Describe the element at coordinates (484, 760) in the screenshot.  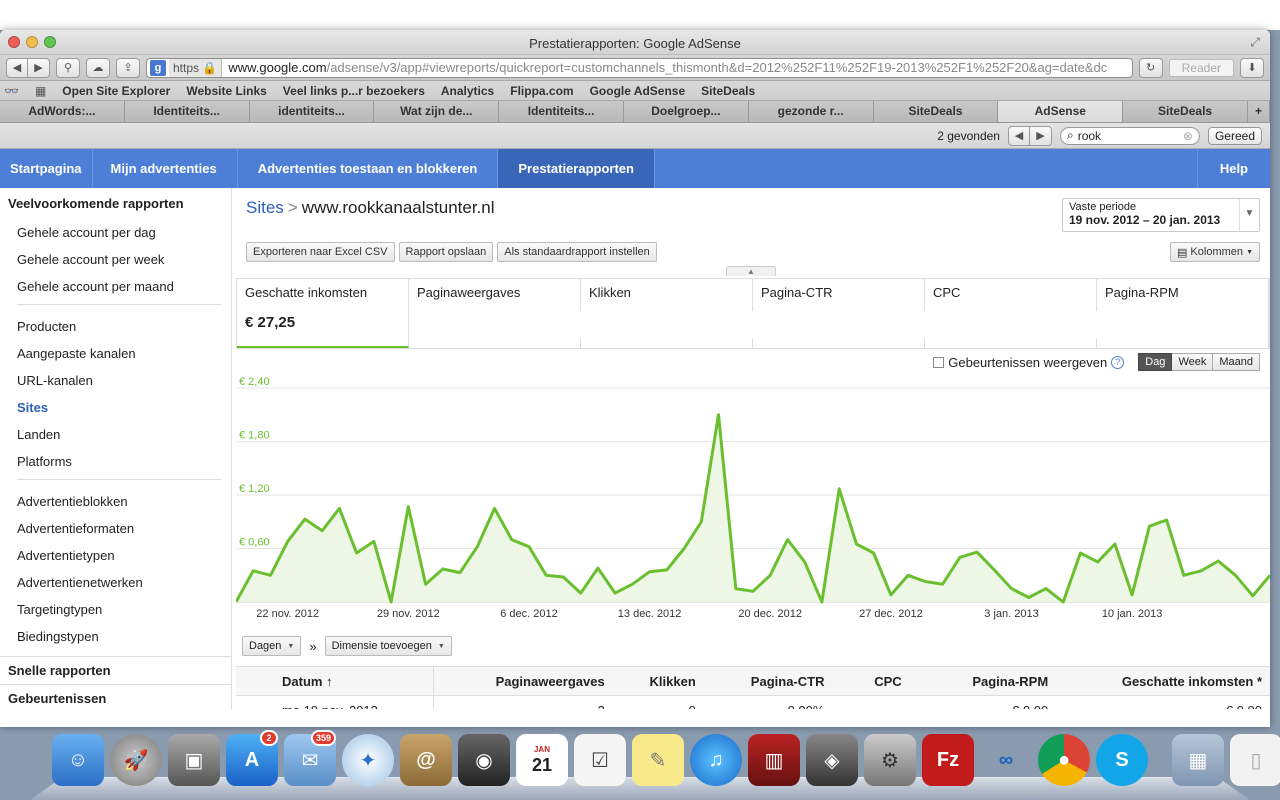
I see `facetime-icon: ◉` at that location.